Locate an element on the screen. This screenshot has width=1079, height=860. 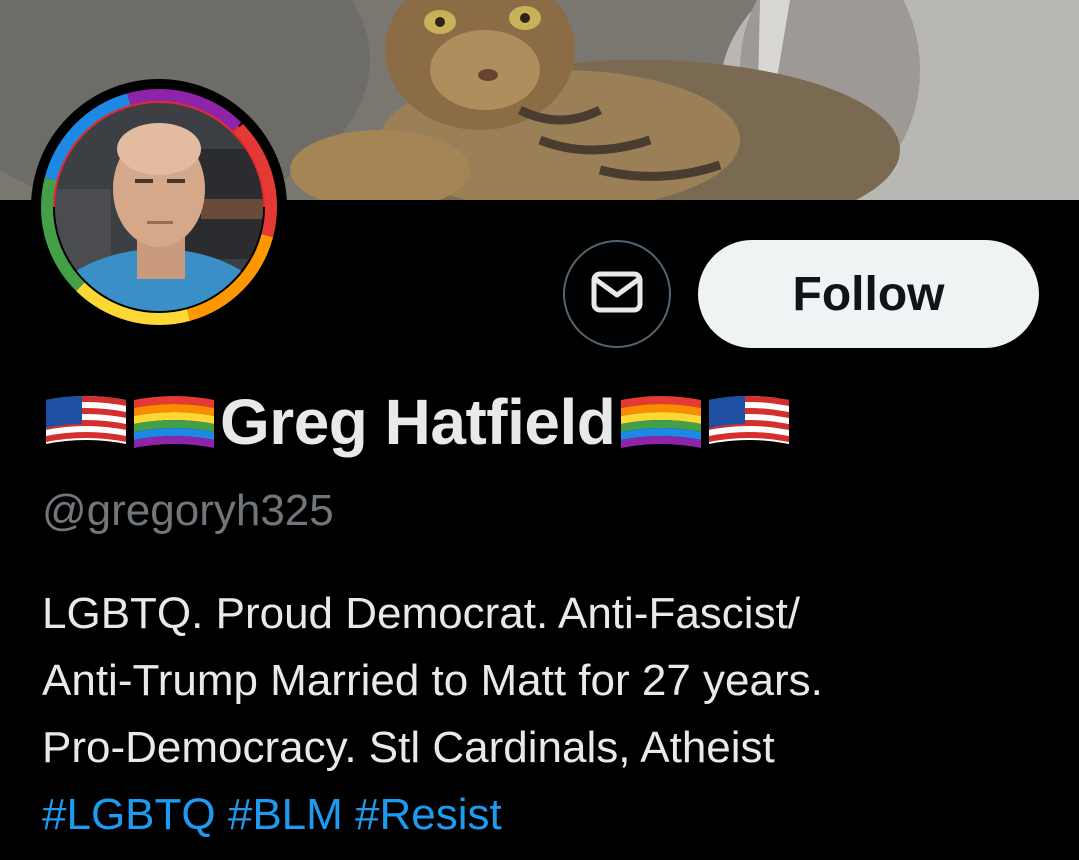
display-name: Greg Hatfield is located at coordinates (418, 422).